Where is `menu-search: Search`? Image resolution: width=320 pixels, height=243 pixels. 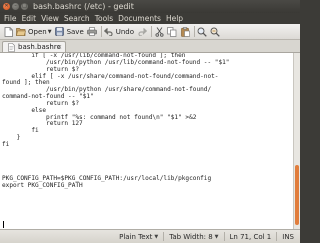
menu-search: Search is located at coordinates (77, 18).